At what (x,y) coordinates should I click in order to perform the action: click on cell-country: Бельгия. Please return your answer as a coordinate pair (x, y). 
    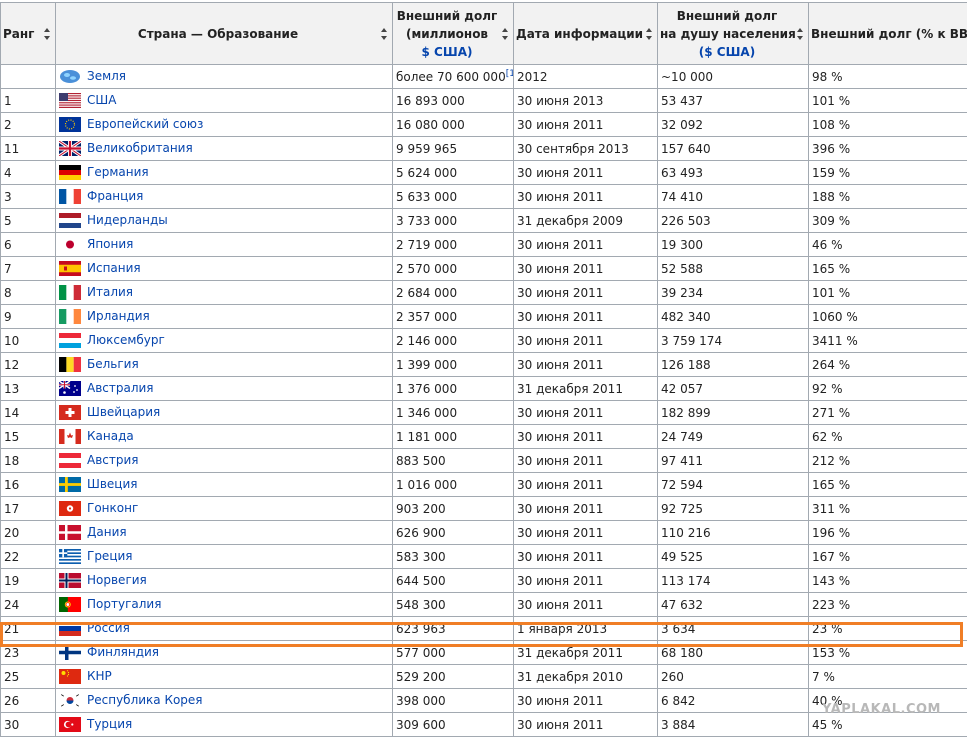
    Looking at the image, I should click on (224, 364).